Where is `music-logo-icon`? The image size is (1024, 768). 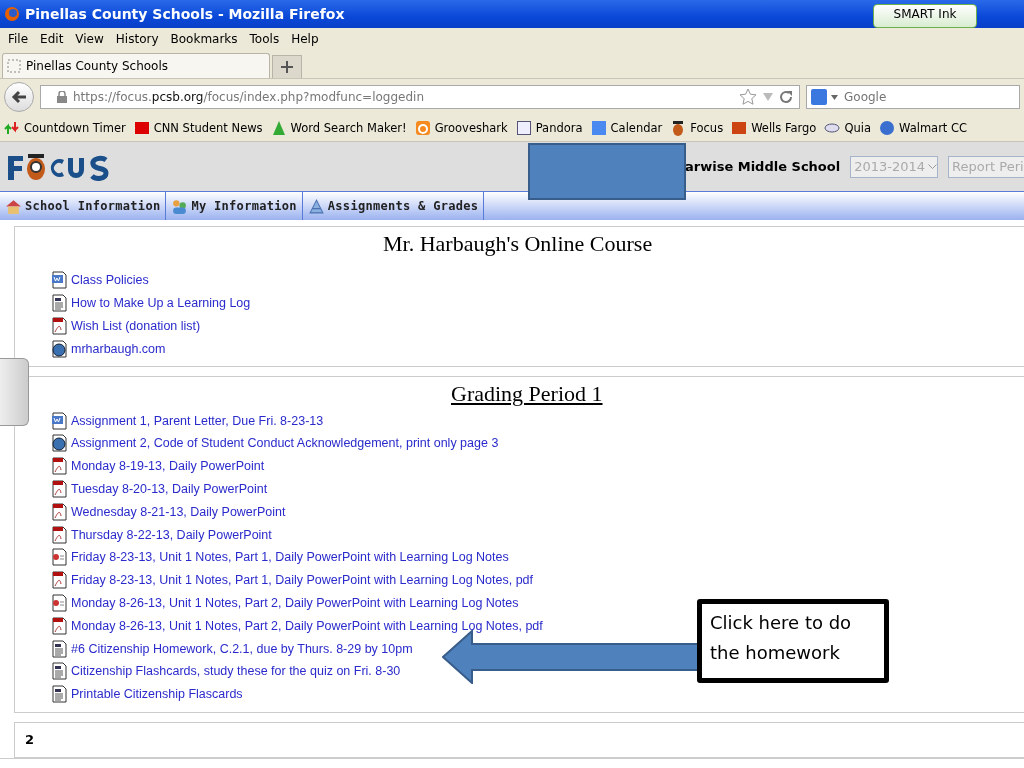
music-logo-icon is located at coordinates (422, 128).